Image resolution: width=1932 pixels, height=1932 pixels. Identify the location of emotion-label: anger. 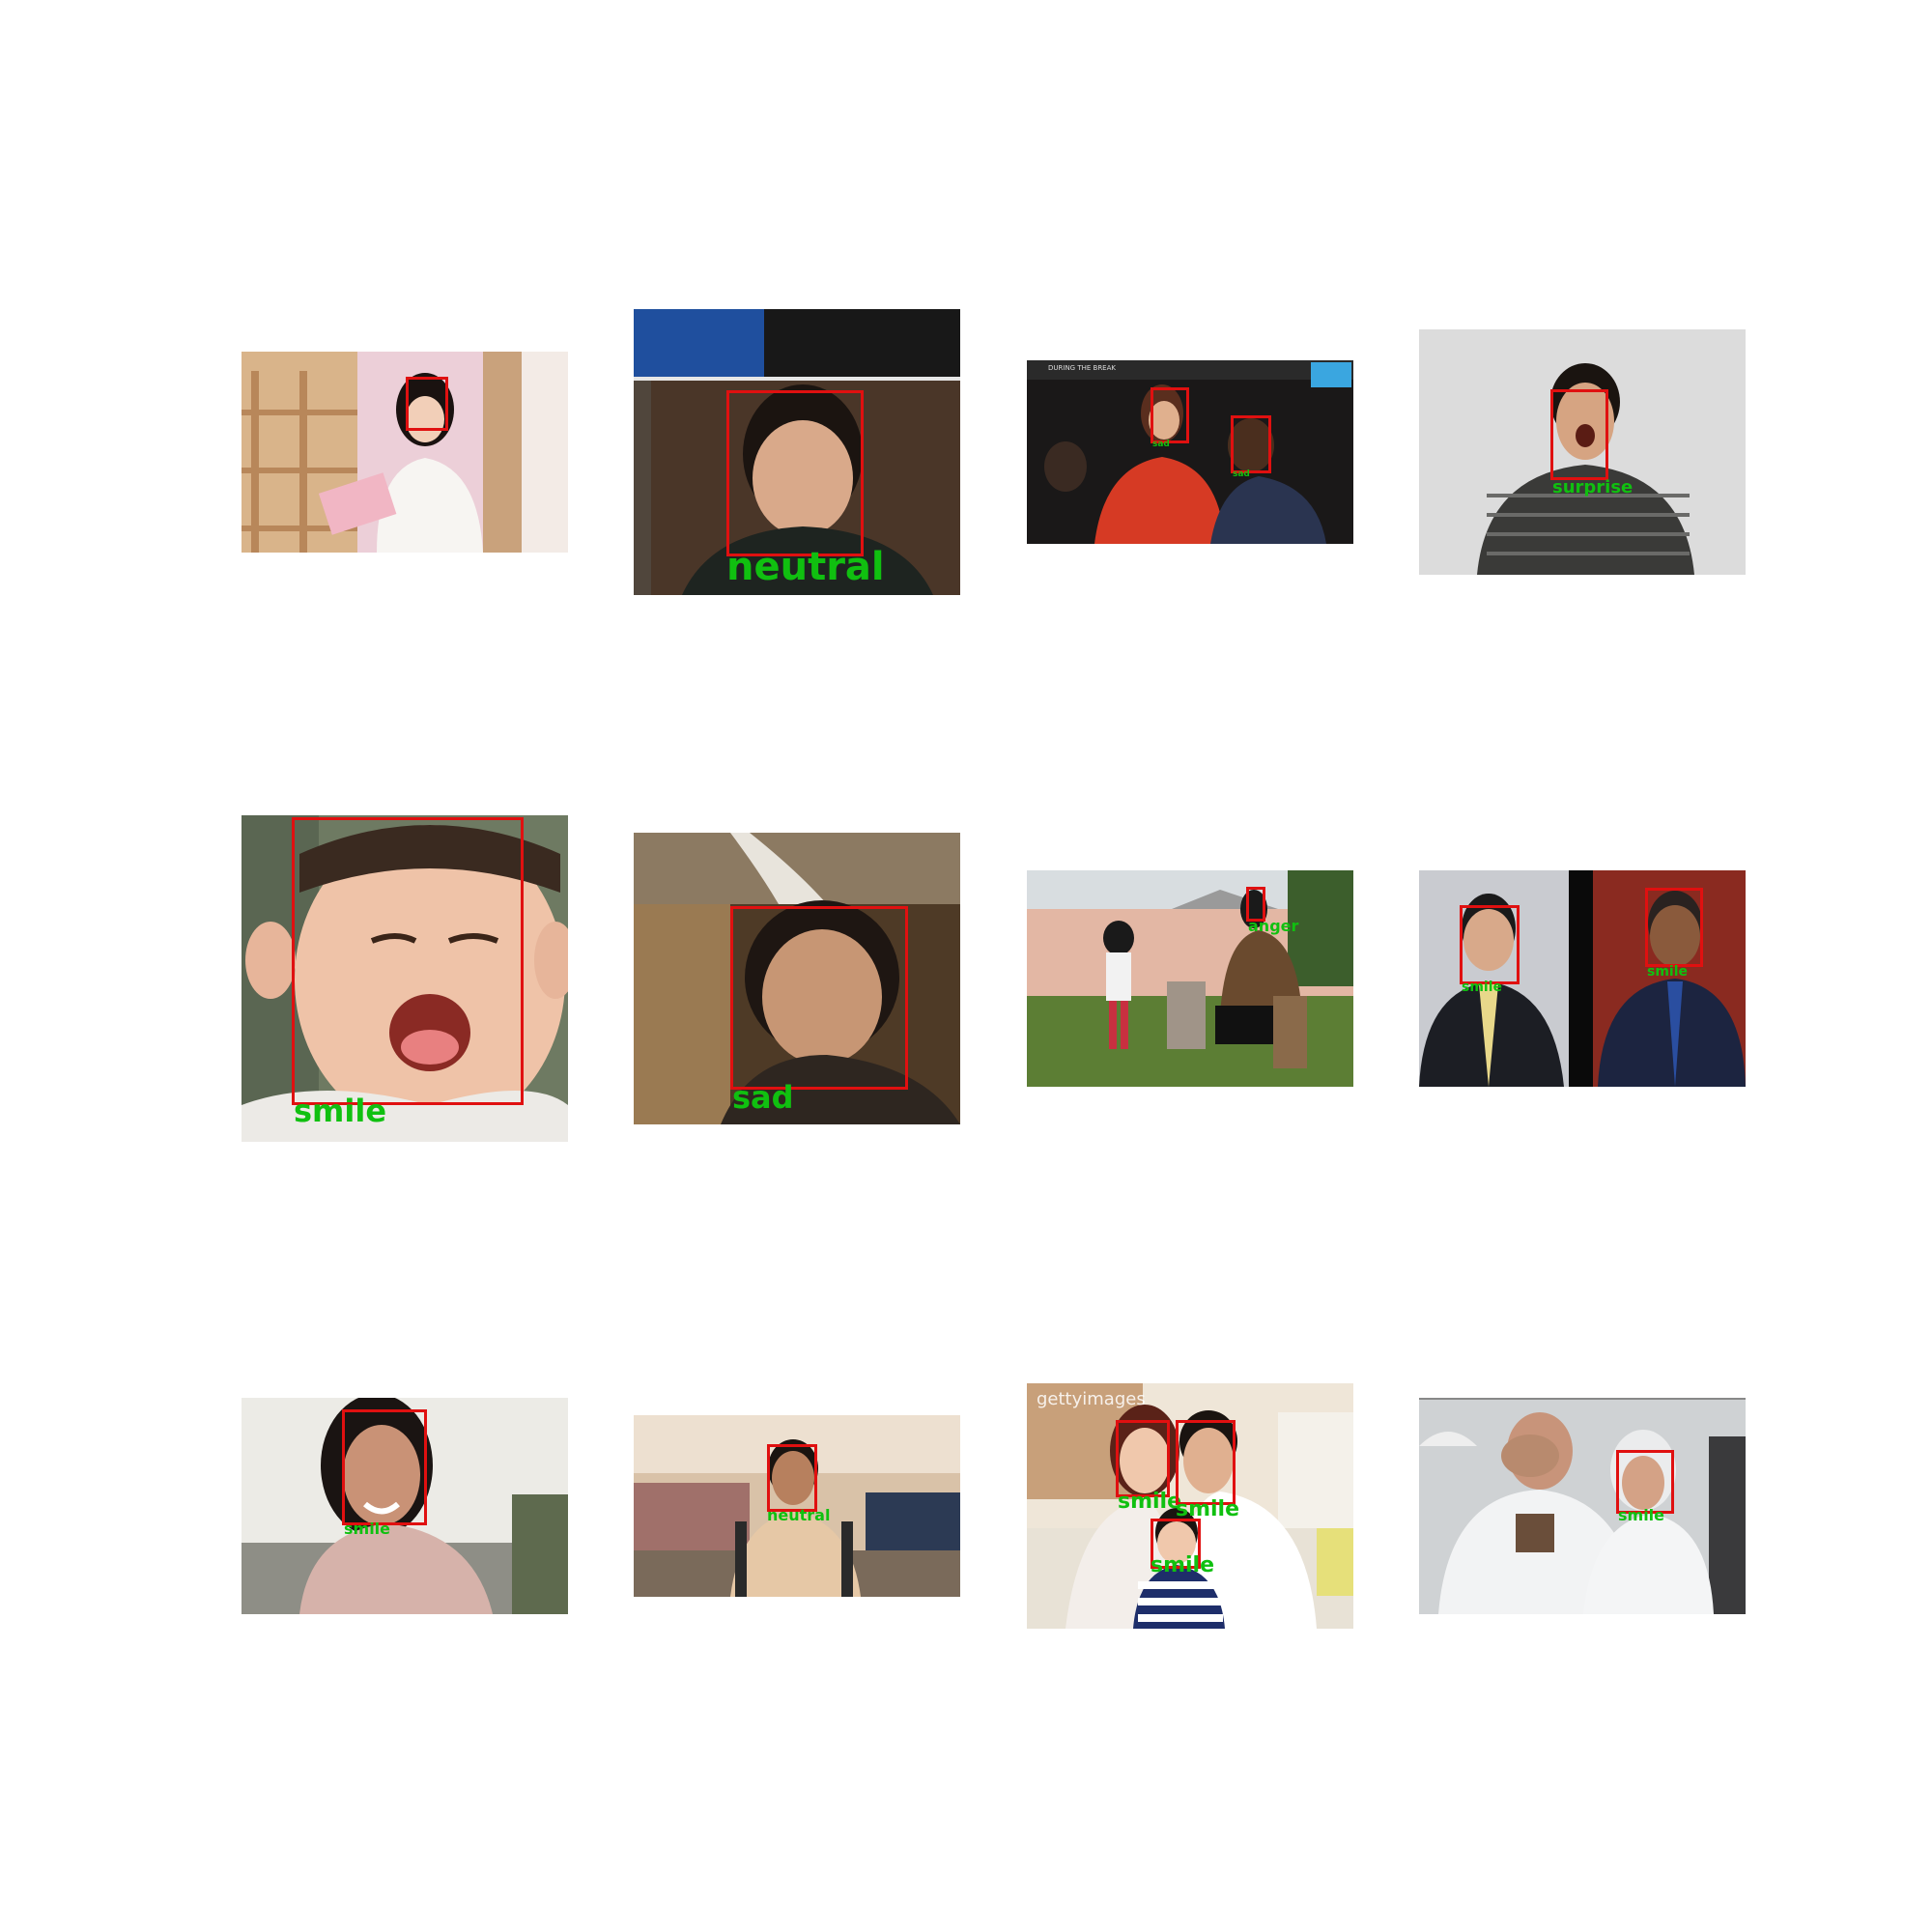
(1273, 926).